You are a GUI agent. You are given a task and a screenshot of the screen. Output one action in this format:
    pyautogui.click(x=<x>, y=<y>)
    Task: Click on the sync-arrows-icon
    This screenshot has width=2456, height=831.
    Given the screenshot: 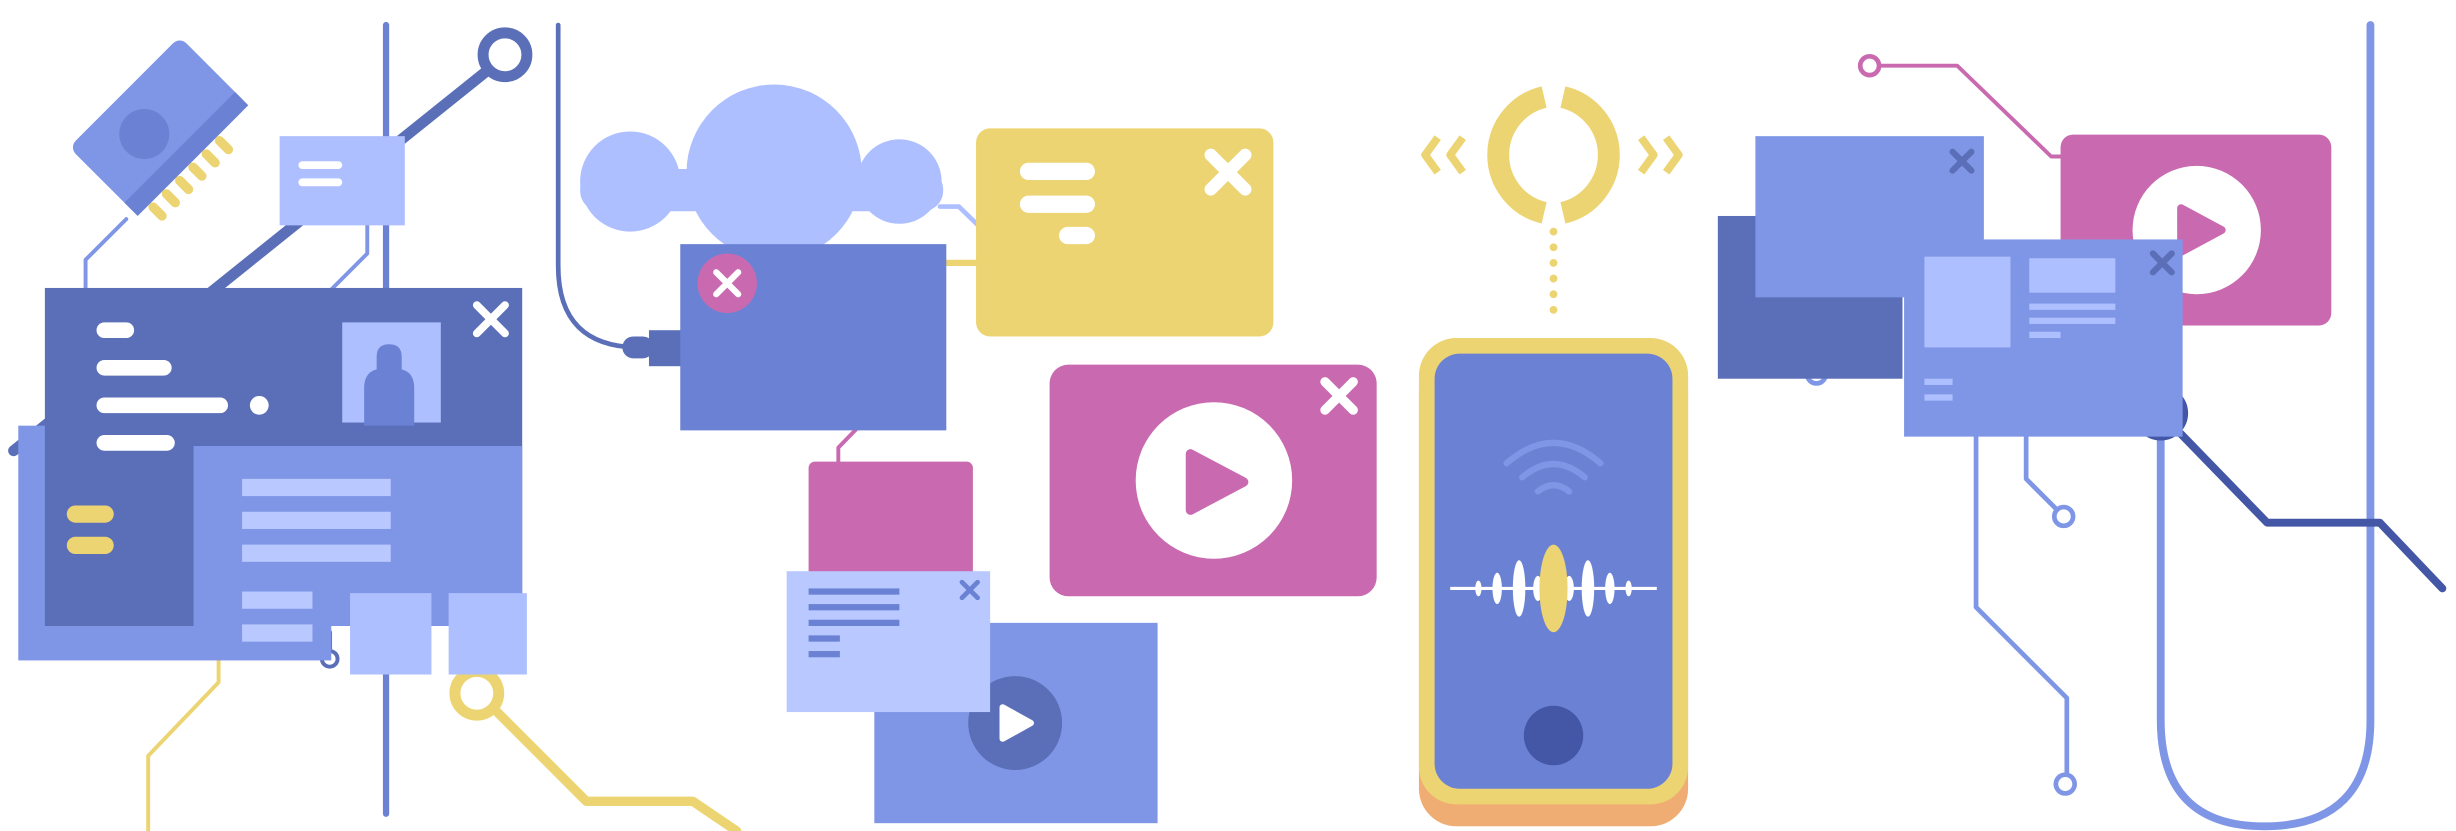 What is the action you would take?
    pyautogui.click(x=1552, y=200)
    